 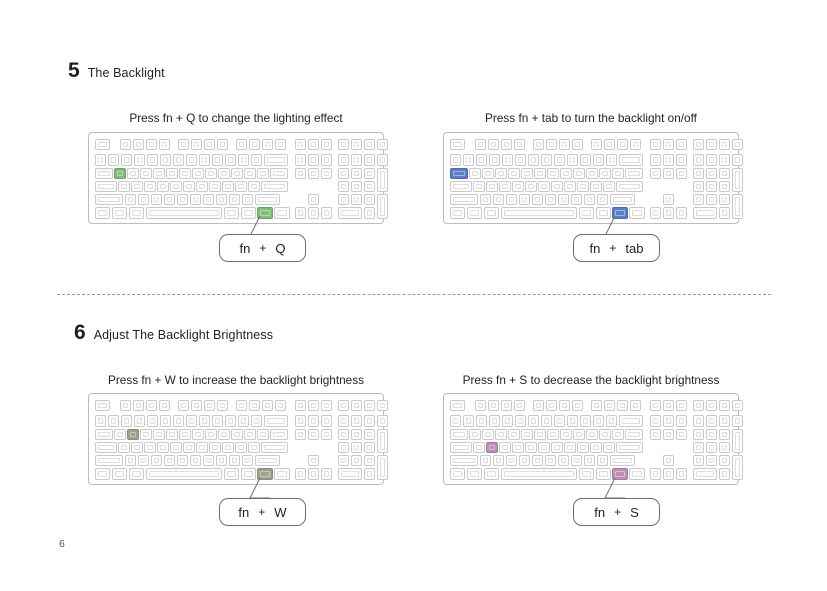 I want to click on key-backspace, so click(x=631, y=421).